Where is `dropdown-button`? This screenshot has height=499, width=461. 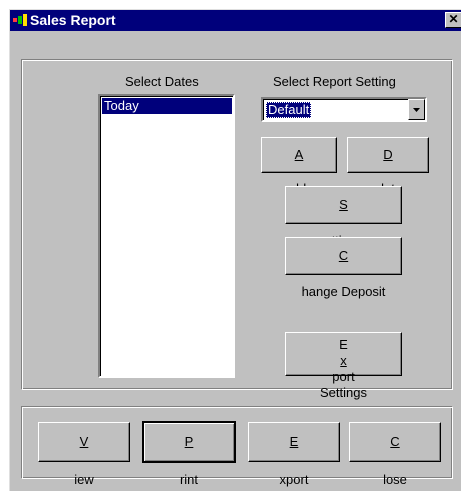
dropdown-button is located at coordinates (416, 109).